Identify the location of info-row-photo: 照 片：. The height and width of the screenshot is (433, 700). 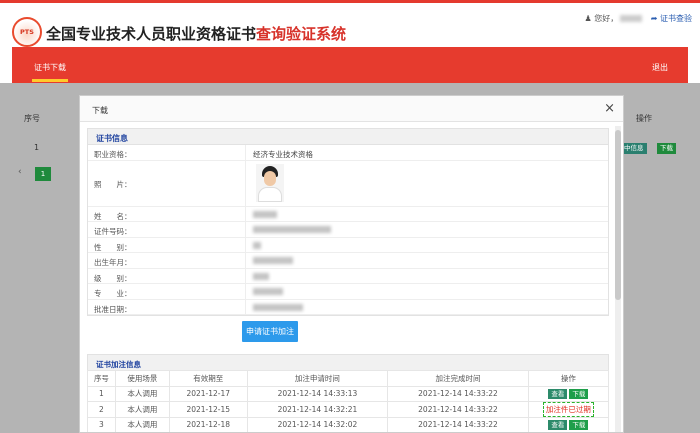
(348, 183).